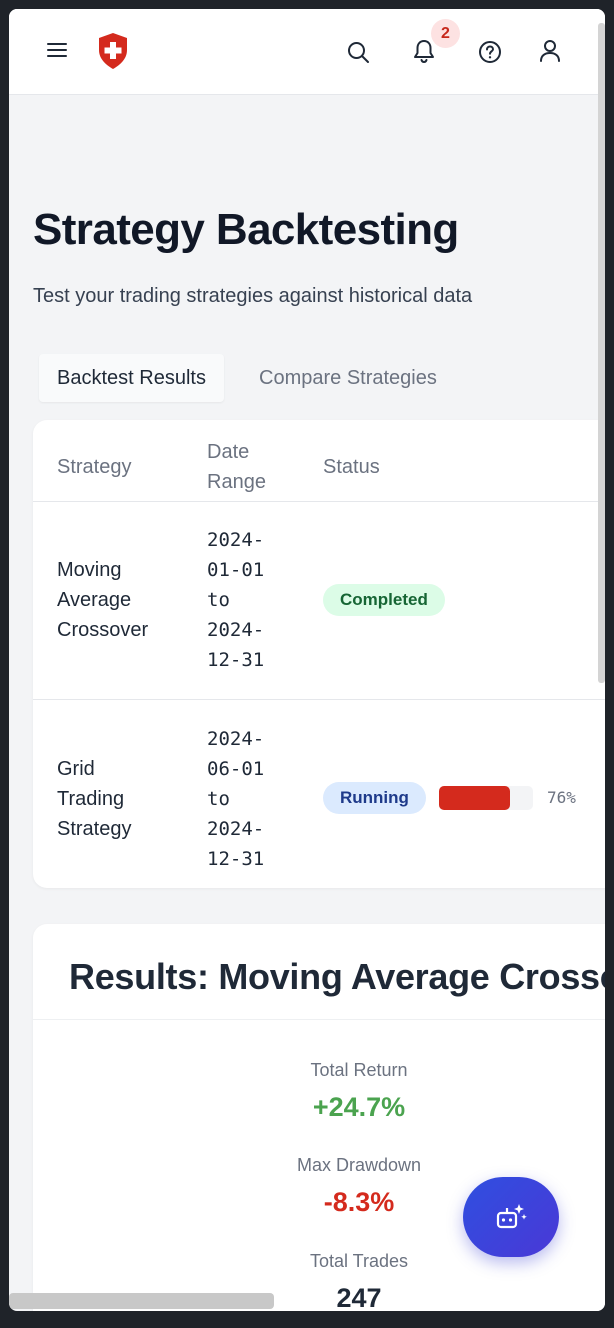 Image resolution: width=614 pixels, height=1328 pixels. I want to click on row-divider, so click(319, 699).